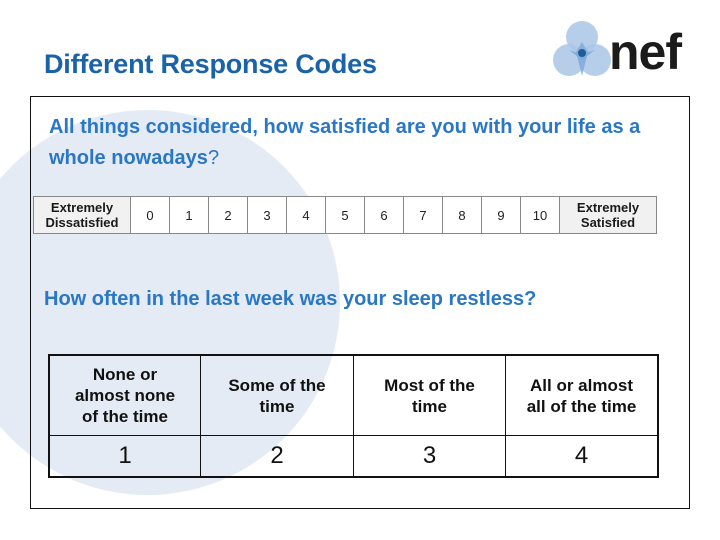 This screenshot has height=540, width=720. I want to click on option-codes-row: 1 2 3 4, so click(353, 456).